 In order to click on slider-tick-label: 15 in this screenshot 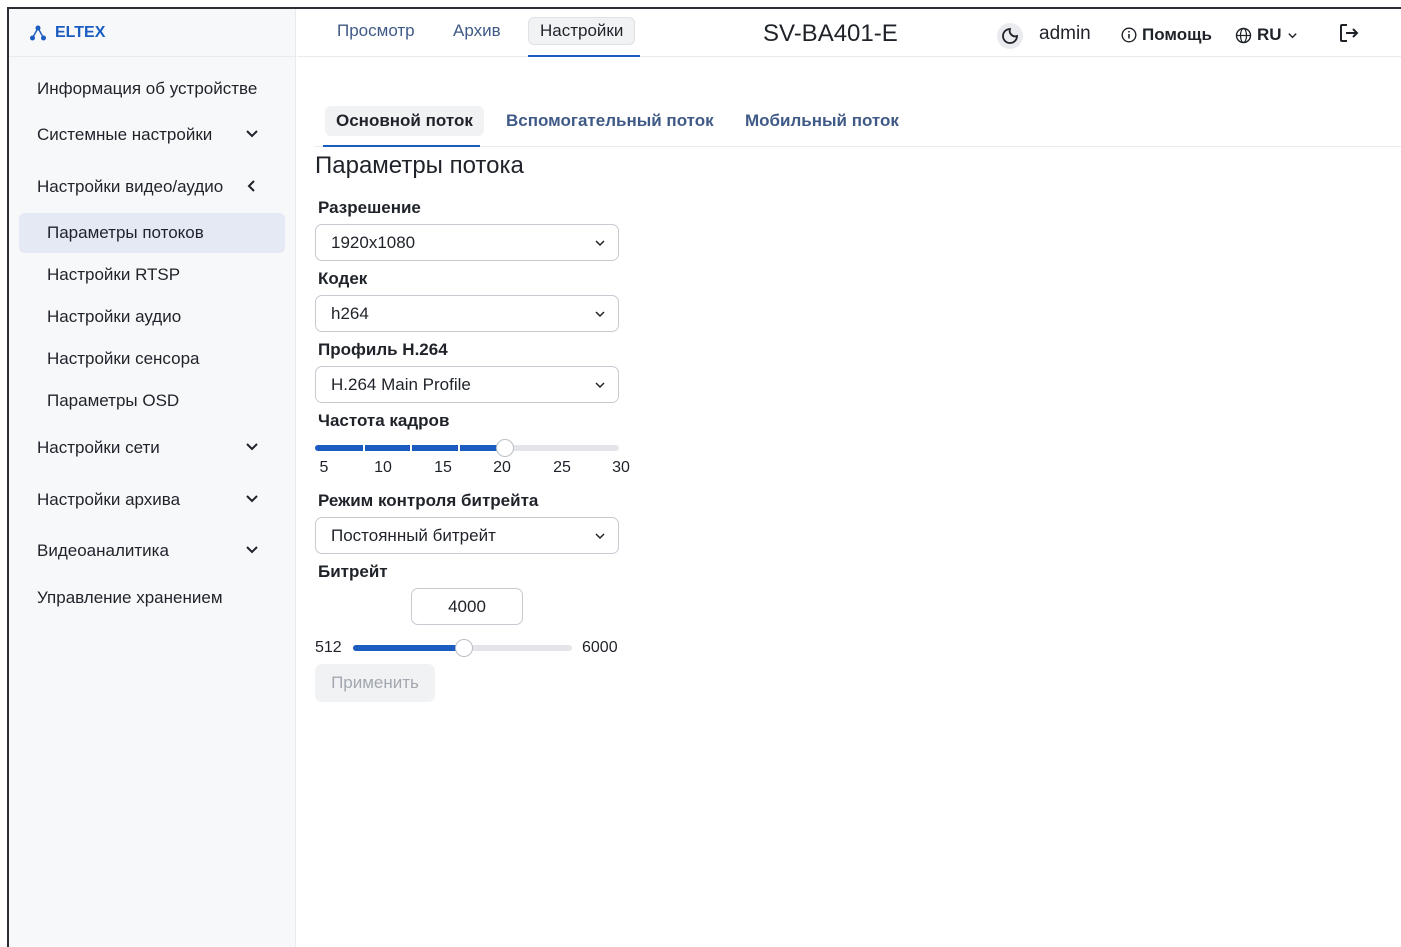, I will do `click(443, 467)`.